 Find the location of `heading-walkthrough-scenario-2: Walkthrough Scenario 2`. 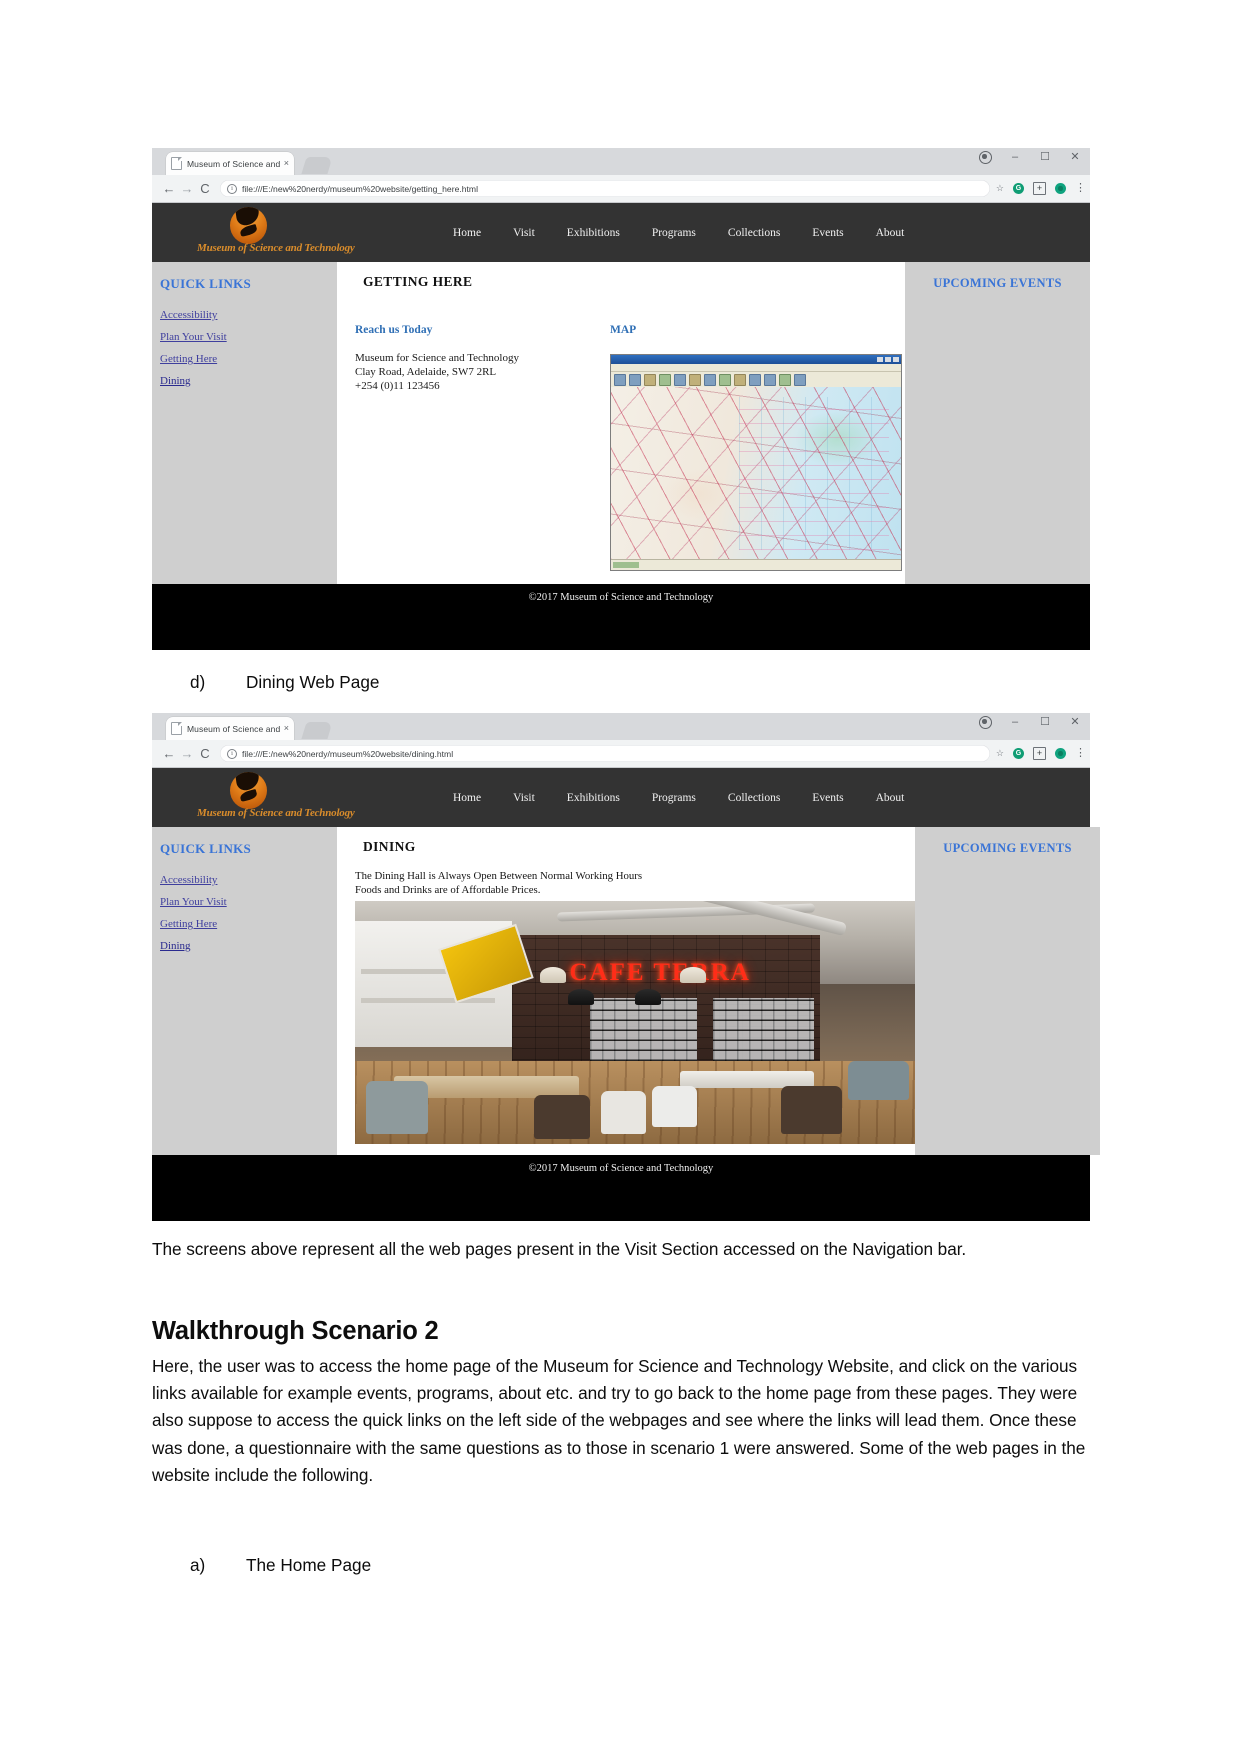

heading-walkthrough-scenario-2: Walkthrough Scenario 2 is located at coordinates (295, 1331).